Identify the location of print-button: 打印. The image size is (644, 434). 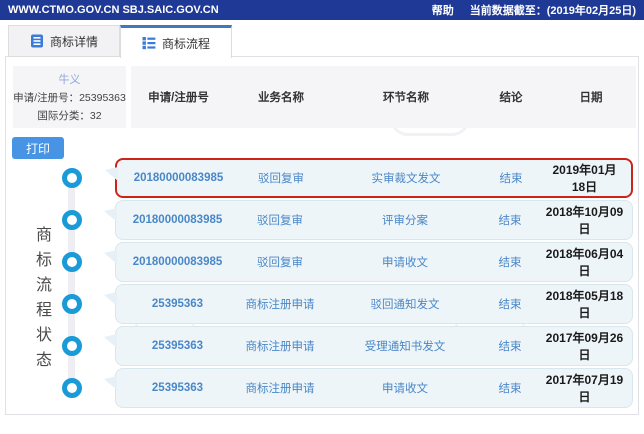
(38, 148).